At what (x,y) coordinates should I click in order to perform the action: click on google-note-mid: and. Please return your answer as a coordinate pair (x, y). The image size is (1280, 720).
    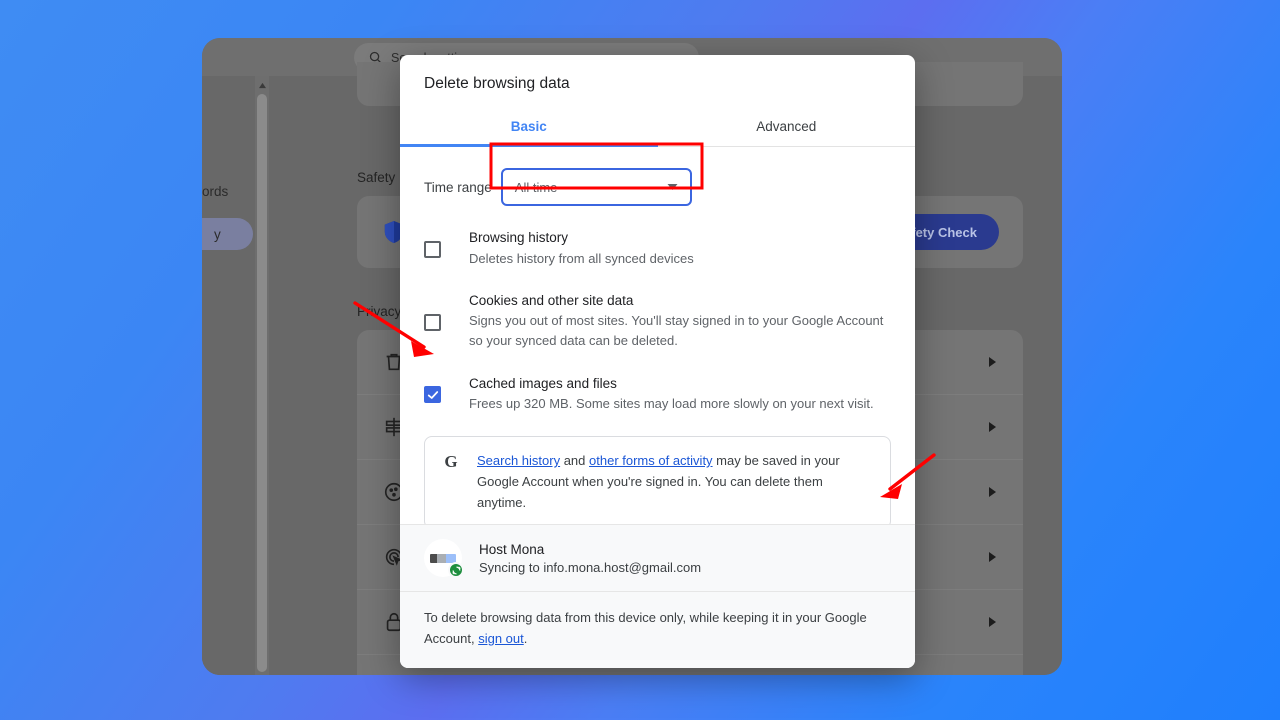
    Looking at the image, I should click on (575, 461).